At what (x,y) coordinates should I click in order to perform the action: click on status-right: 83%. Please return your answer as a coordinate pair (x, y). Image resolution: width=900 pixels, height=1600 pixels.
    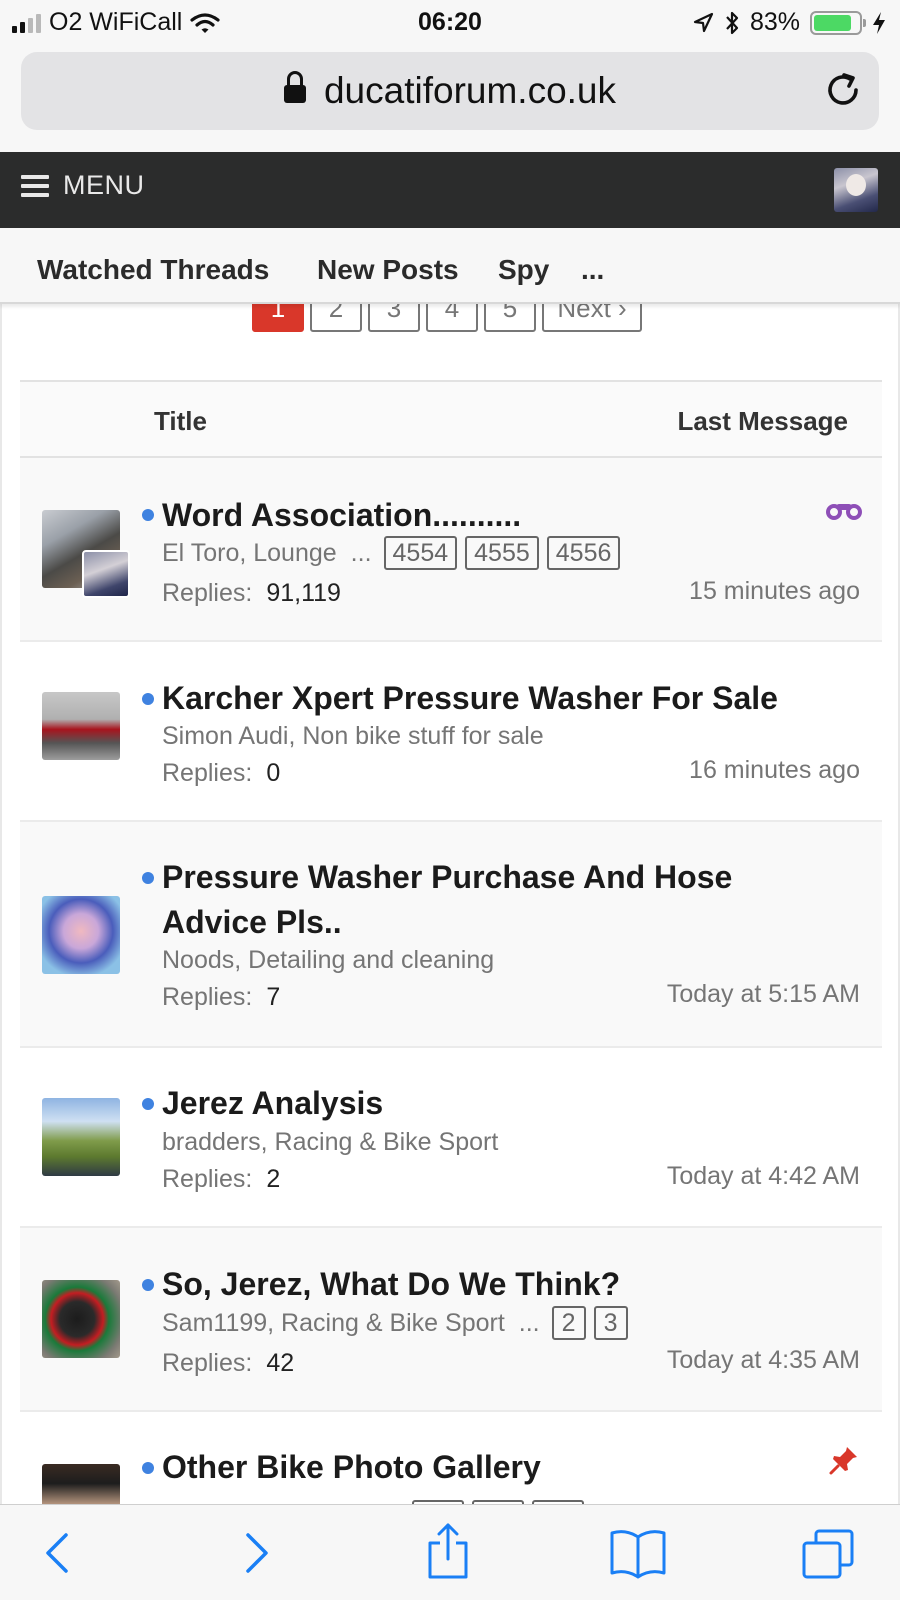
    Looking at the image, I should click on (789, 22).